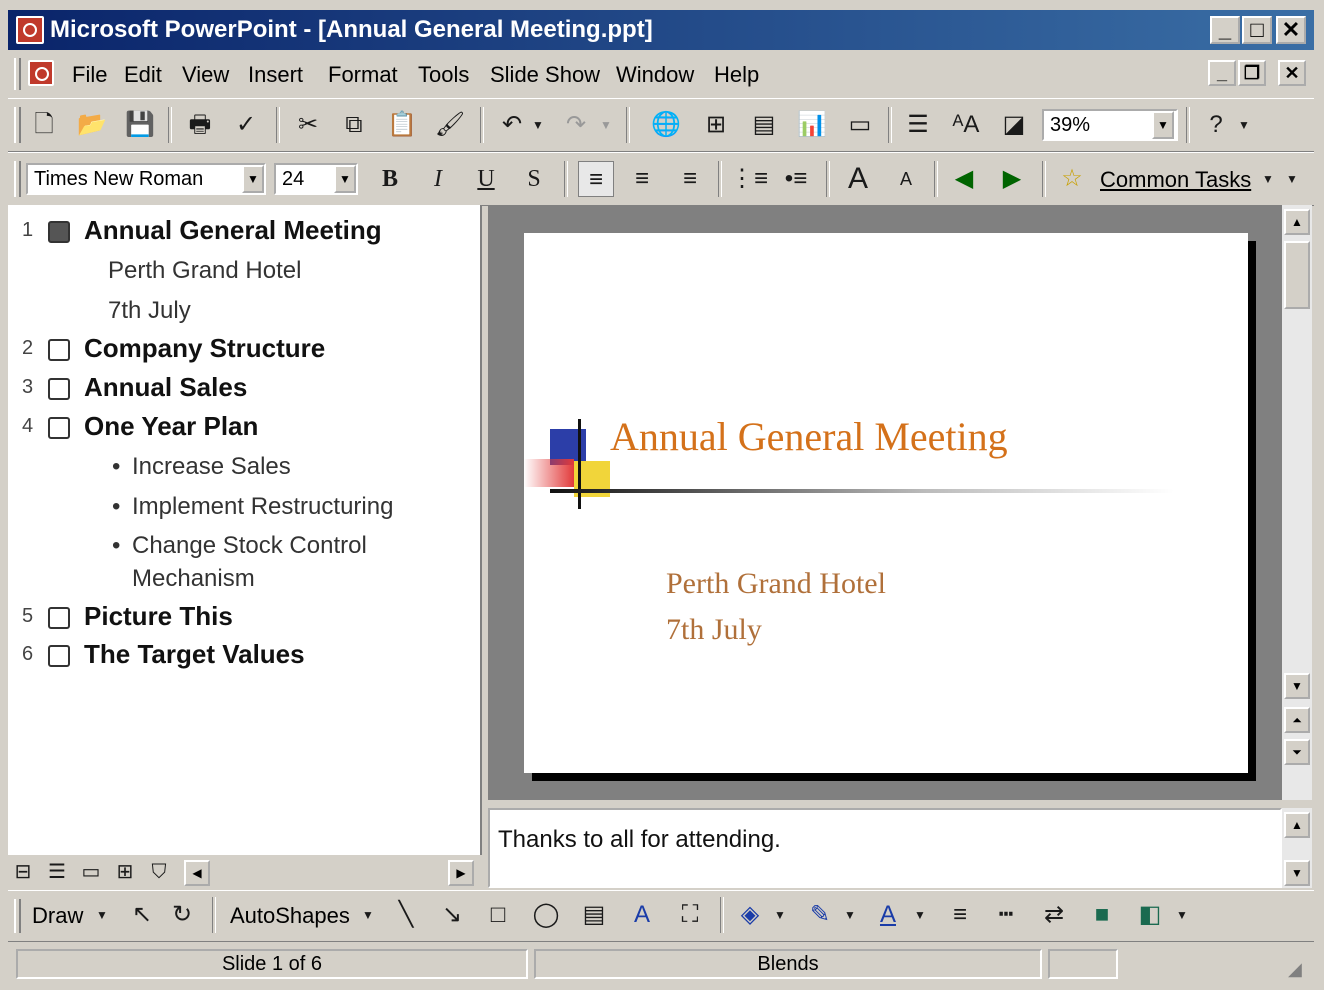 The image size is (1324, 990). I want to click on arrow-style-icon: ⇄, so click(1054, 915).